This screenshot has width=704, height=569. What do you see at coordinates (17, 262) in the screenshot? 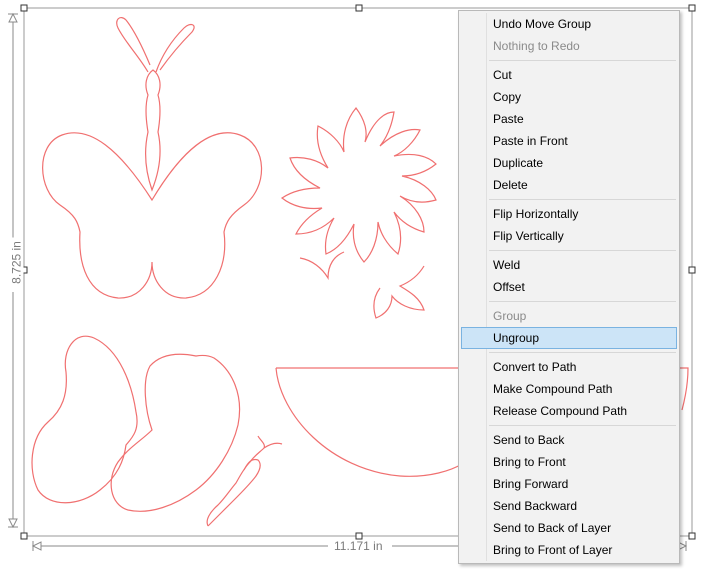
I see `height-dimension-label: 8.725 in` at bounding box center [17, 262].